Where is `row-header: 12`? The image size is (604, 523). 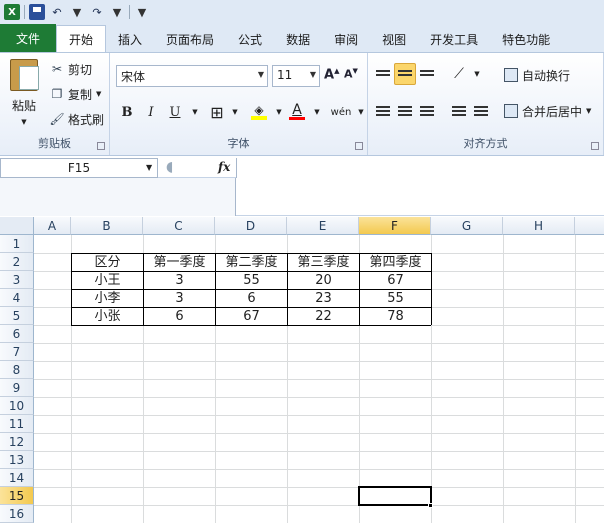 row-header: 12 is located at coordinates (17, 442).